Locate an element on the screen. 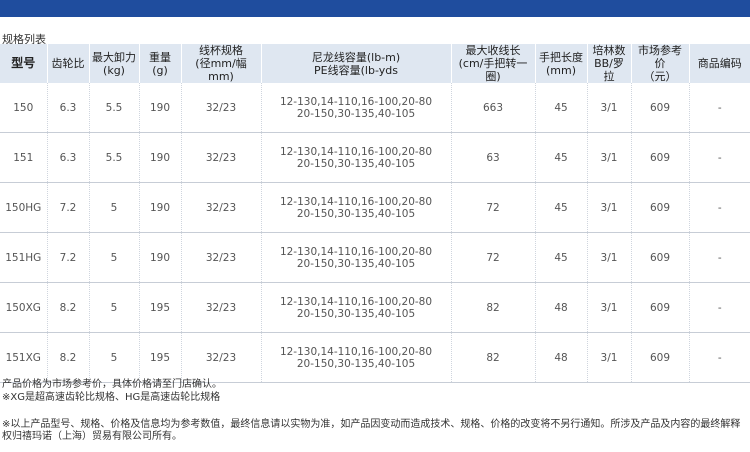 The width and height of the screenshot is (750, 452). column-header-label: 型号 is located at coordinates (23, 63).